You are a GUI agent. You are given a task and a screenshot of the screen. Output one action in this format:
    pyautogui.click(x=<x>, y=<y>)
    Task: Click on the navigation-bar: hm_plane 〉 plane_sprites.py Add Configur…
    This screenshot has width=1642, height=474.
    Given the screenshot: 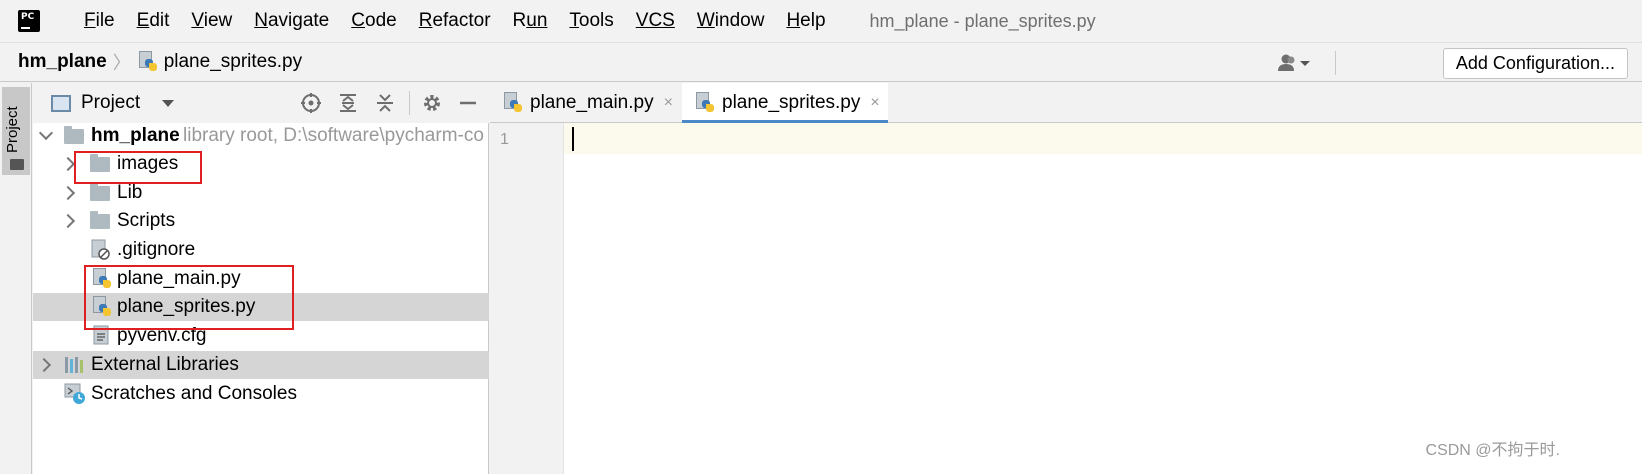 What is the action you would take?
    pyautogui.click(x=821, y=62)
    